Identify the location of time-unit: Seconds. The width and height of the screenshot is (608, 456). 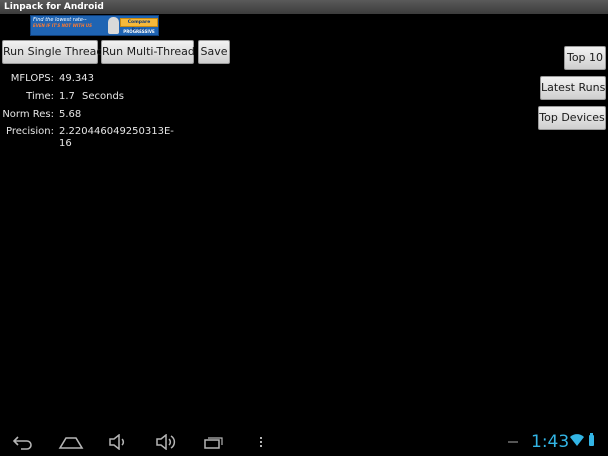
(103, 96).